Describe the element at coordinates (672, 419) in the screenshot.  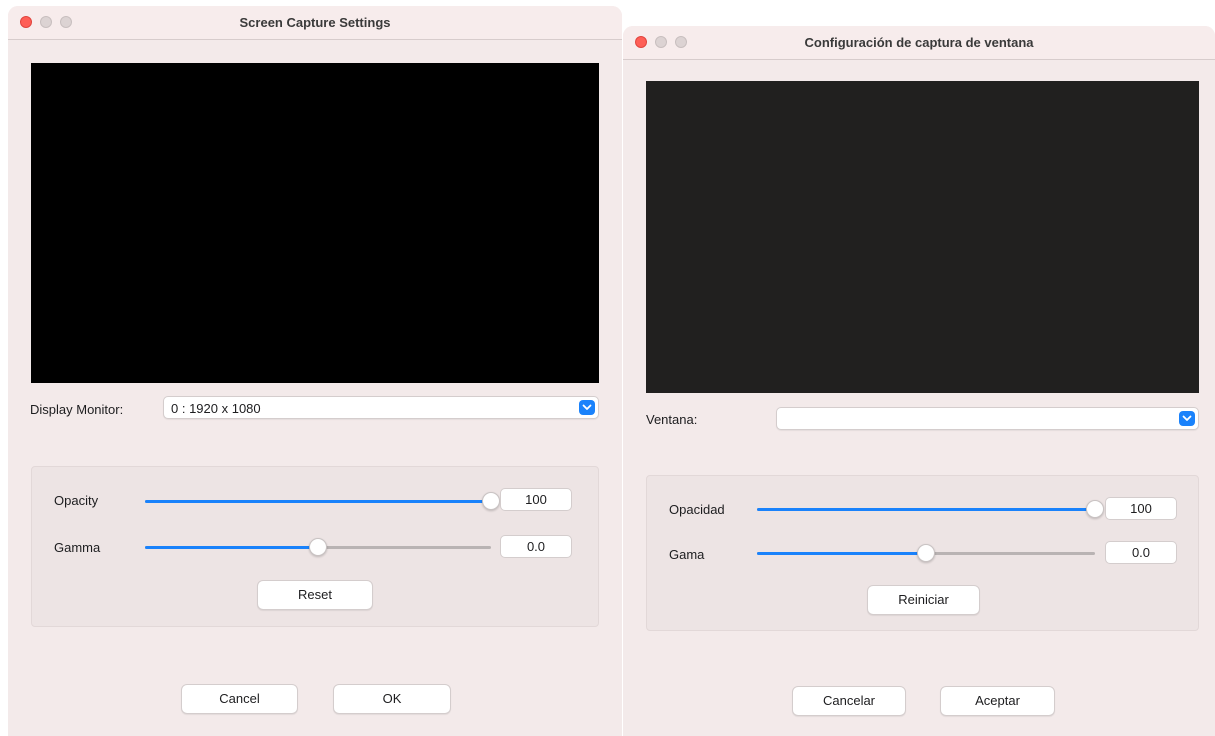
I see `window-label: Ventana:` at that location.